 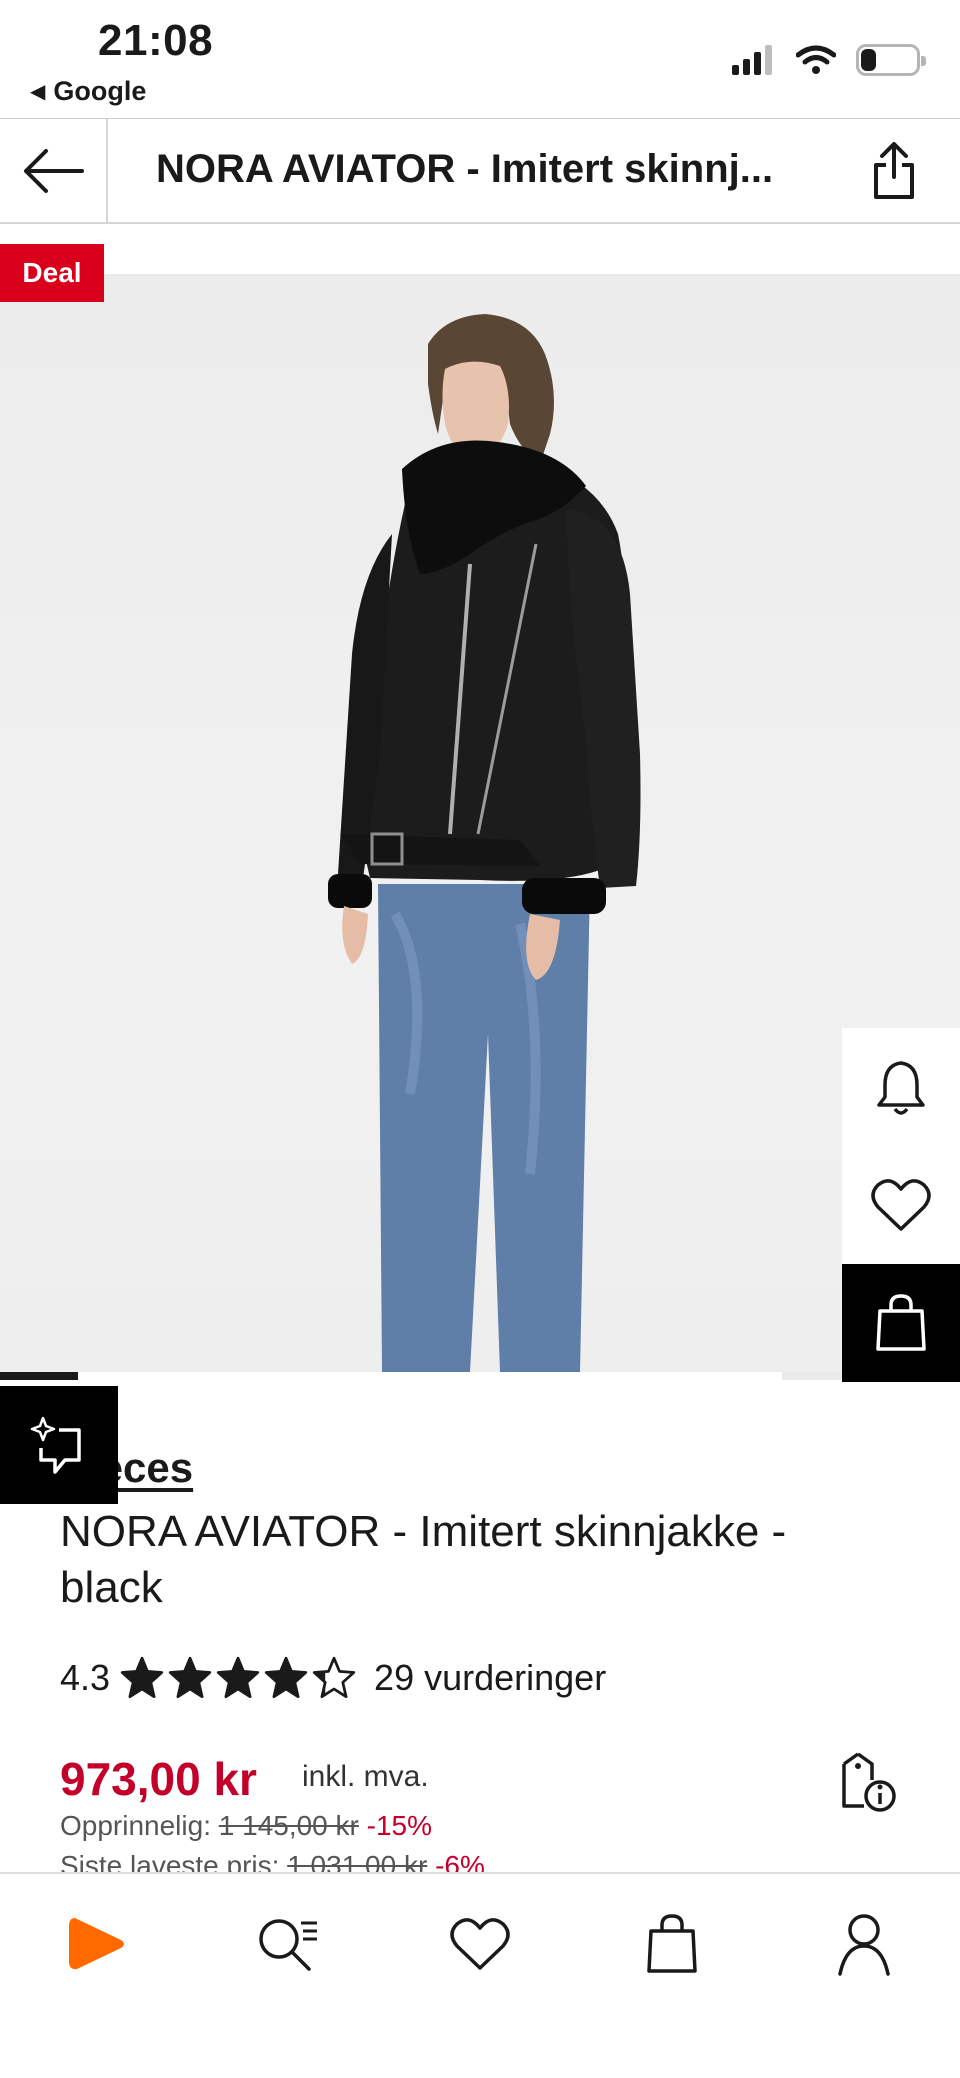 I want to click on rating-row: 4.3 29 vurderinger, so click(x=333, y=1678).